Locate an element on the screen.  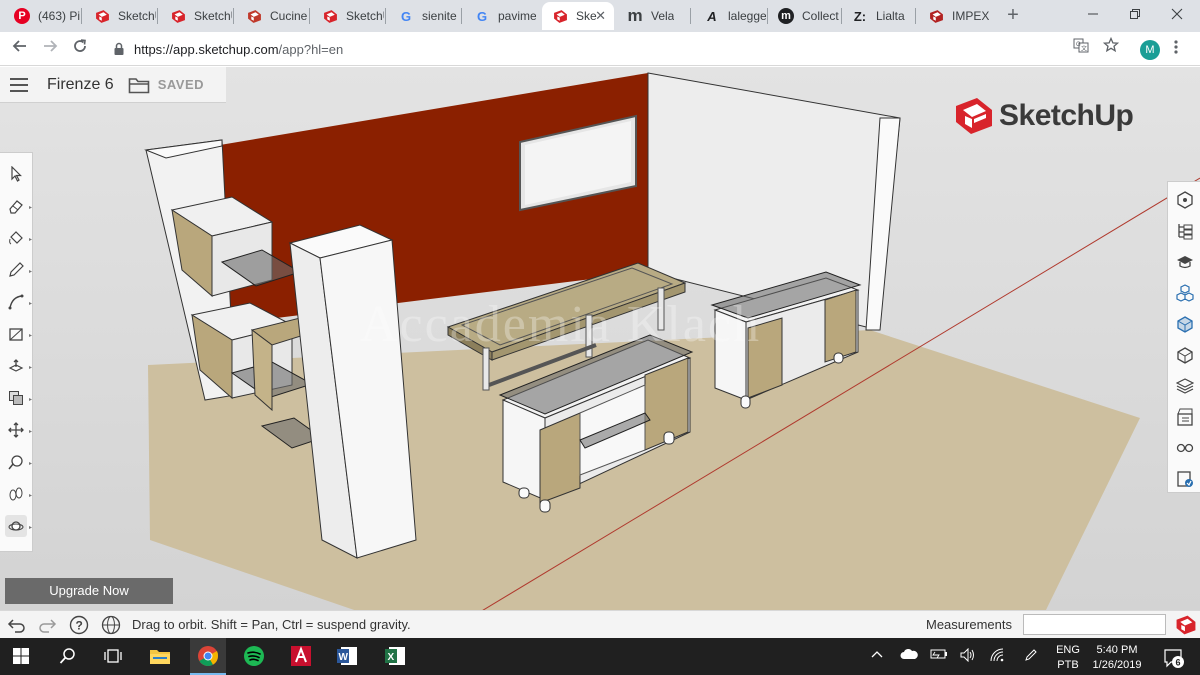
undo-button is located at coordinates (17, 625).